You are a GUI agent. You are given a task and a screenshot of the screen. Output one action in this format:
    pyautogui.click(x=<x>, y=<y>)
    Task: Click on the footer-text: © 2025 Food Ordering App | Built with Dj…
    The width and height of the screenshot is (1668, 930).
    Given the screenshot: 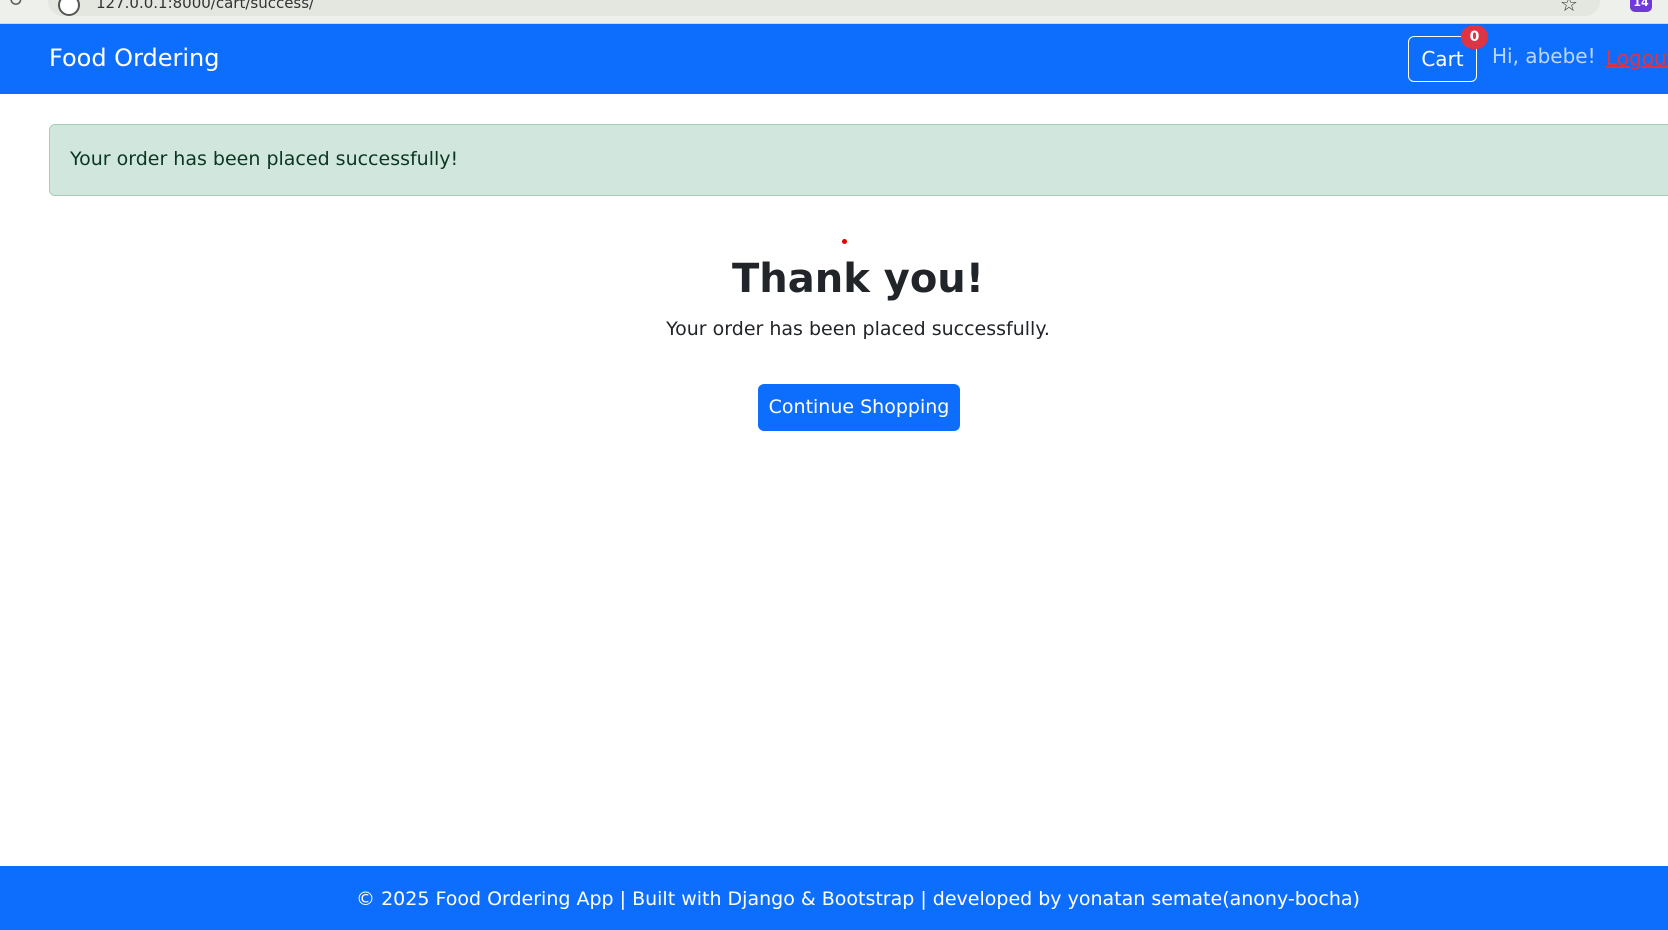 What is the action you would take?
    pyautogui.click(x=858, y=899)
    